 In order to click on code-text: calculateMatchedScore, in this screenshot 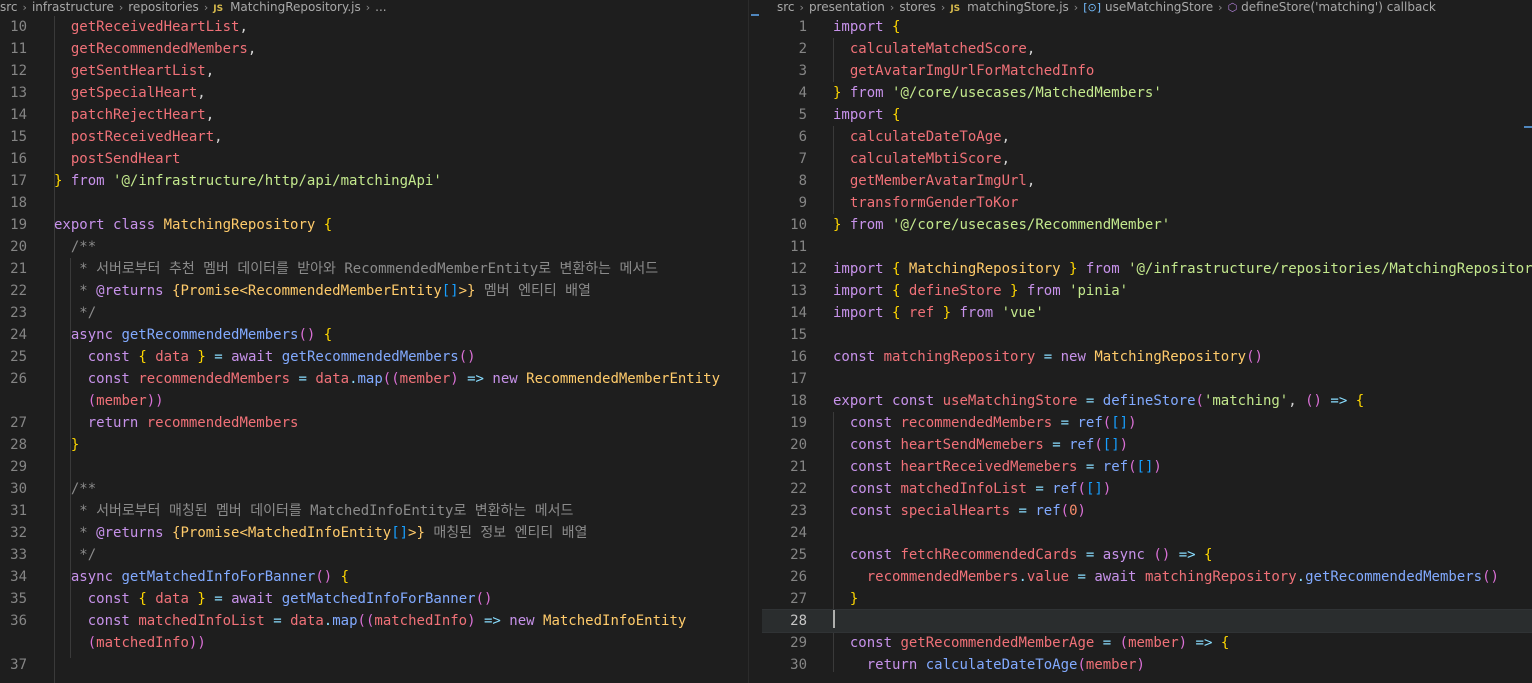, I will do `click(1182, 49)`.